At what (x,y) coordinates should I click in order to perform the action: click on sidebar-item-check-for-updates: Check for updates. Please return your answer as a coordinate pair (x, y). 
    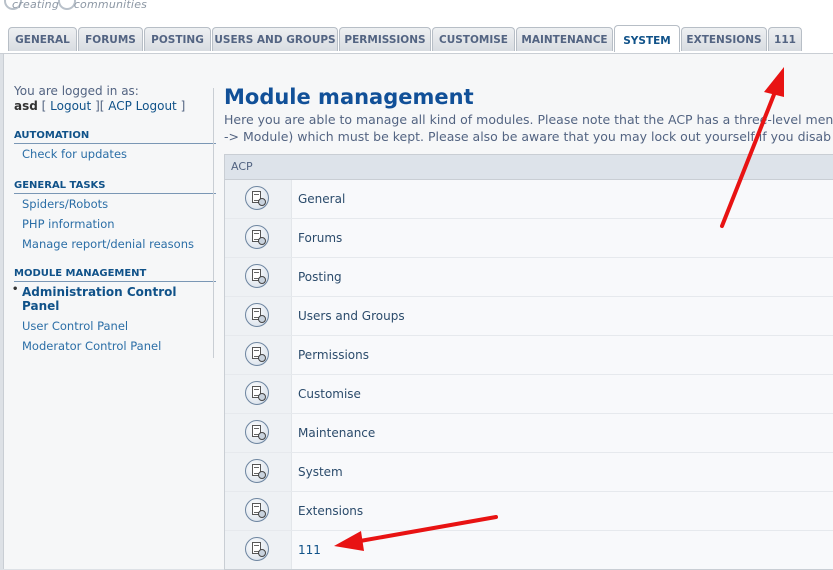
    Looking at the image, I should click on (115, 154).